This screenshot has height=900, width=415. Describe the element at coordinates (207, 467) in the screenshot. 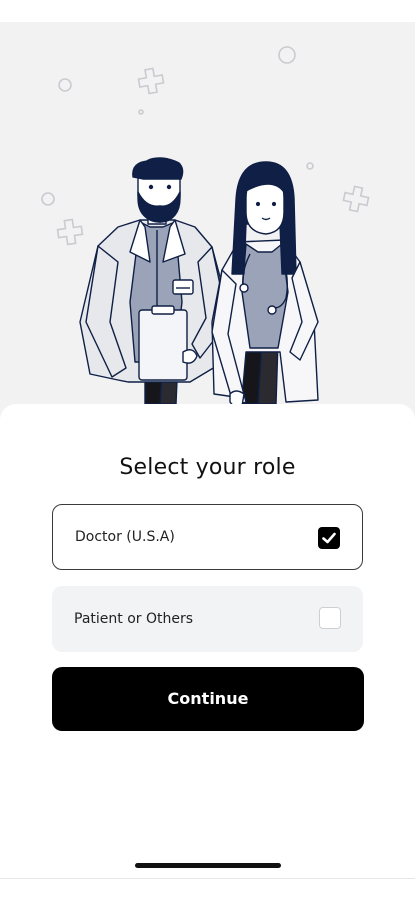

I see `page-title: Select your role` at that location.